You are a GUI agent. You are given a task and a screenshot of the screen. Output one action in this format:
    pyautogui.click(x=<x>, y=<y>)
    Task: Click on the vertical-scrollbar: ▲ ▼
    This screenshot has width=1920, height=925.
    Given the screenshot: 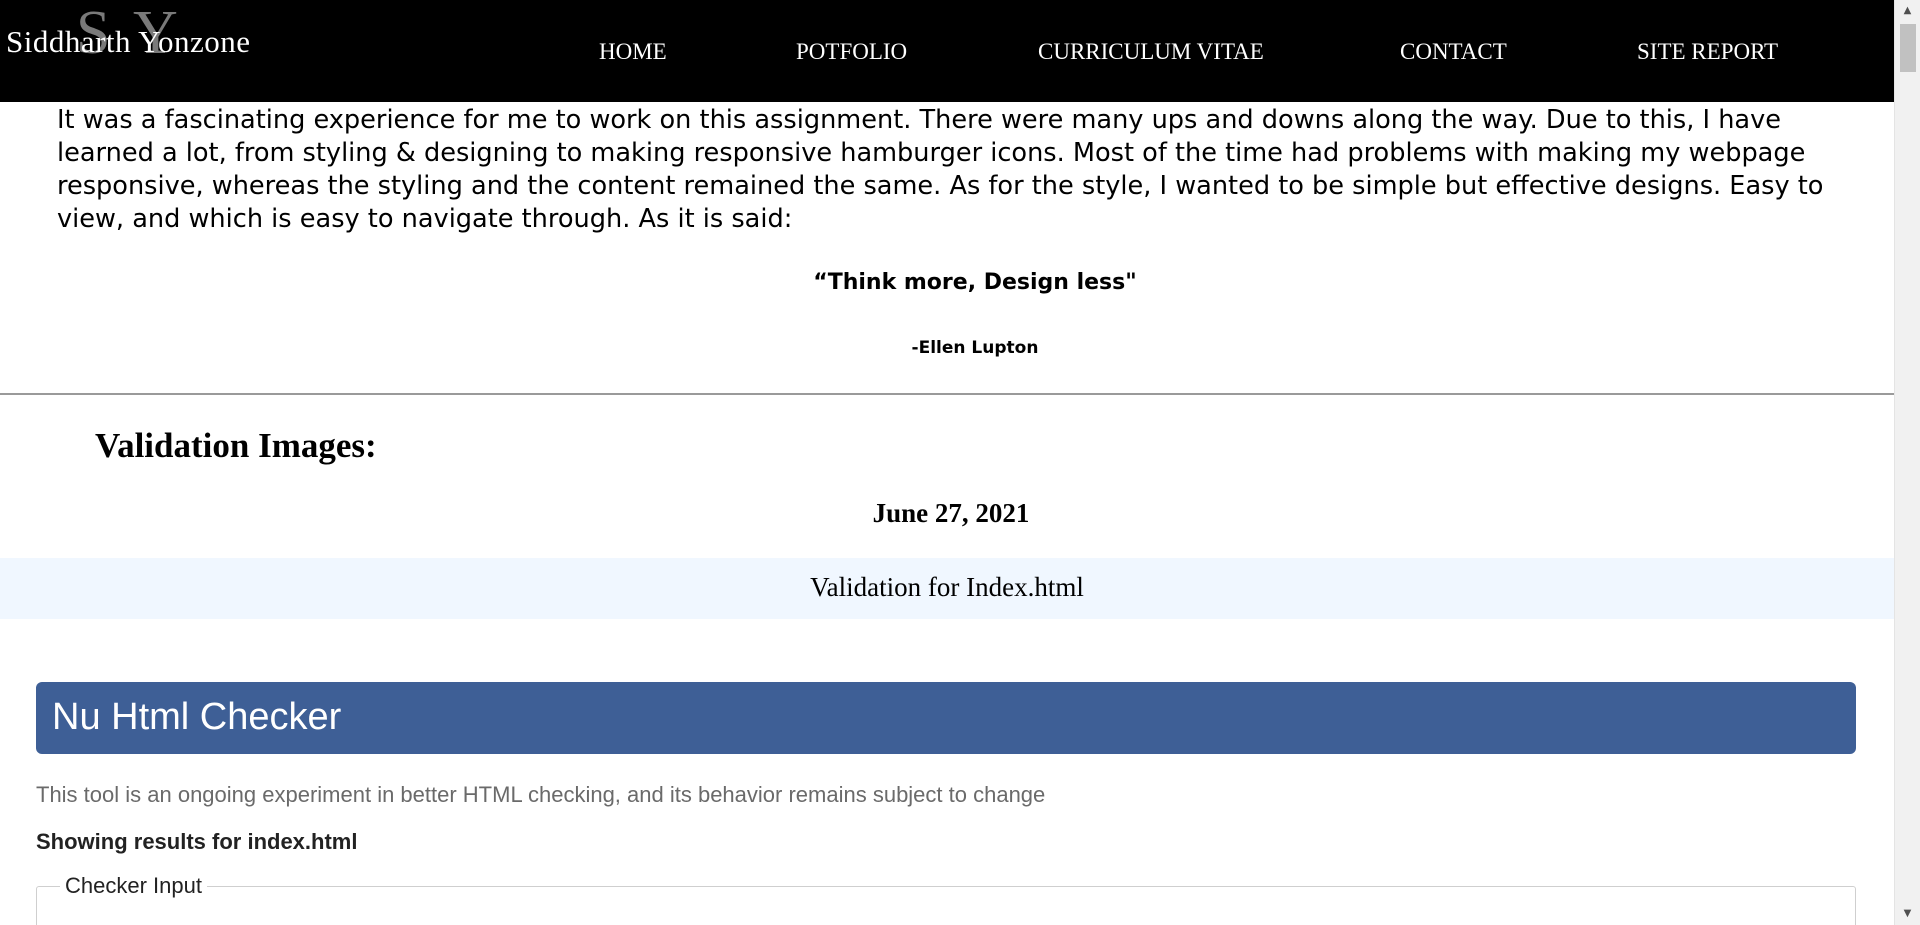 What is the action you would take?
    pyautogui.click(x=1907, y=462)
    